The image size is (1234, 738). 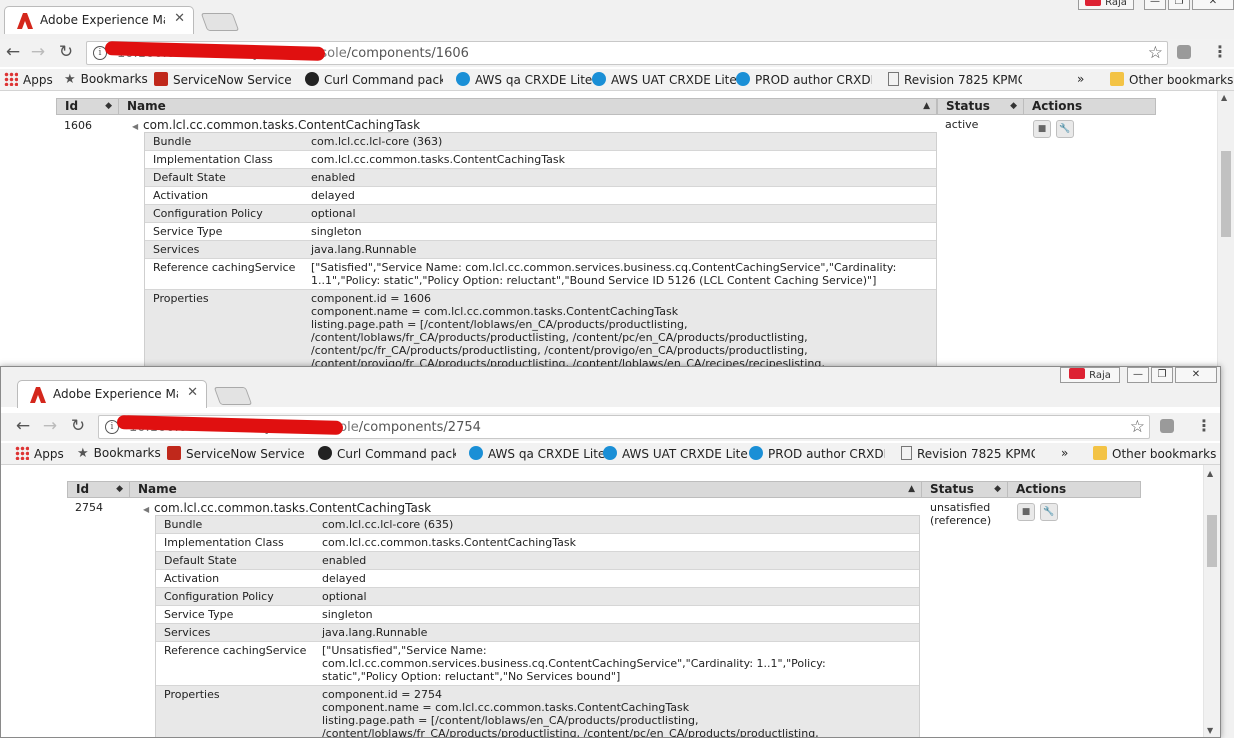 What do you see at coordinates (114, 79) in the screenshot?
I see `bookmark-label: Bookmarks` at bounding box center [114, 79].